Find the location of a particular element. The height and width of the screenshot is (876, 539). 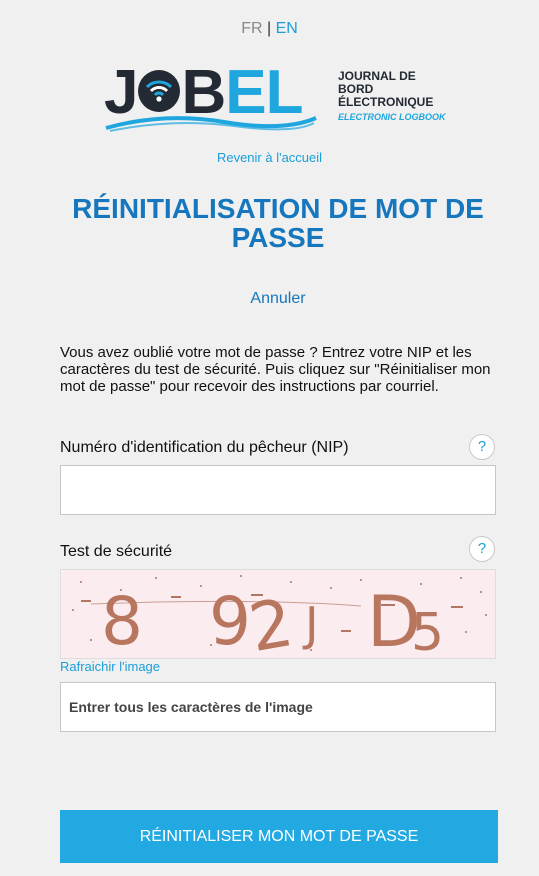

wifi-icon is located at coordinates (159, 87).